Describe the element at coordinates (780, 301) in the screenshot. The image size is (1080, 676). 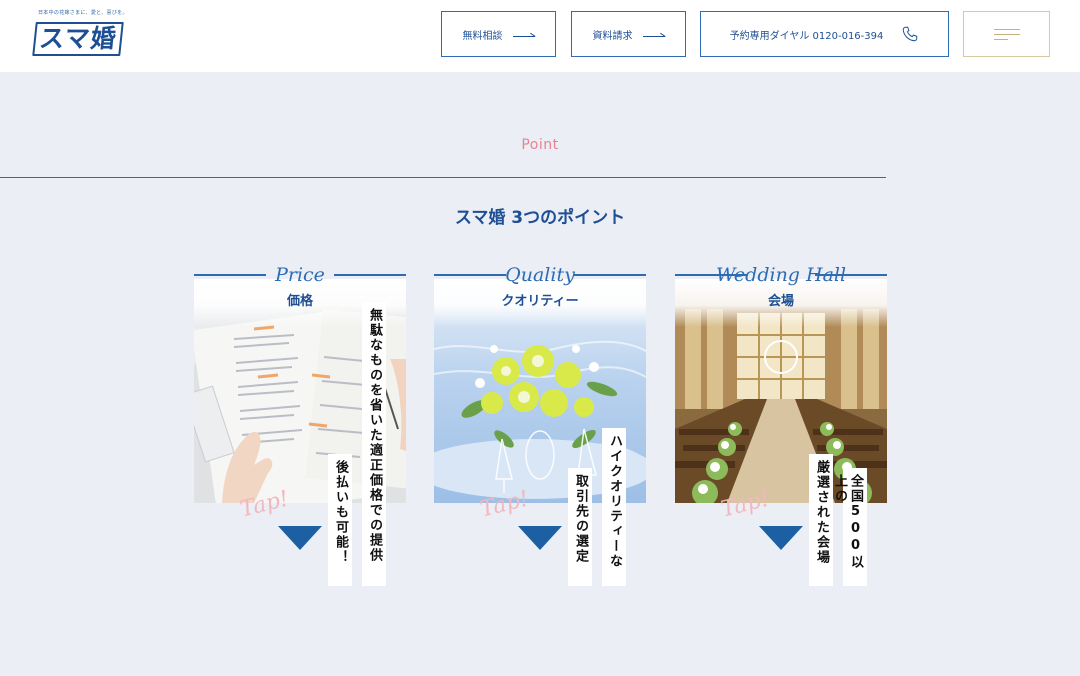
I see `card-title: 会場` at that location.